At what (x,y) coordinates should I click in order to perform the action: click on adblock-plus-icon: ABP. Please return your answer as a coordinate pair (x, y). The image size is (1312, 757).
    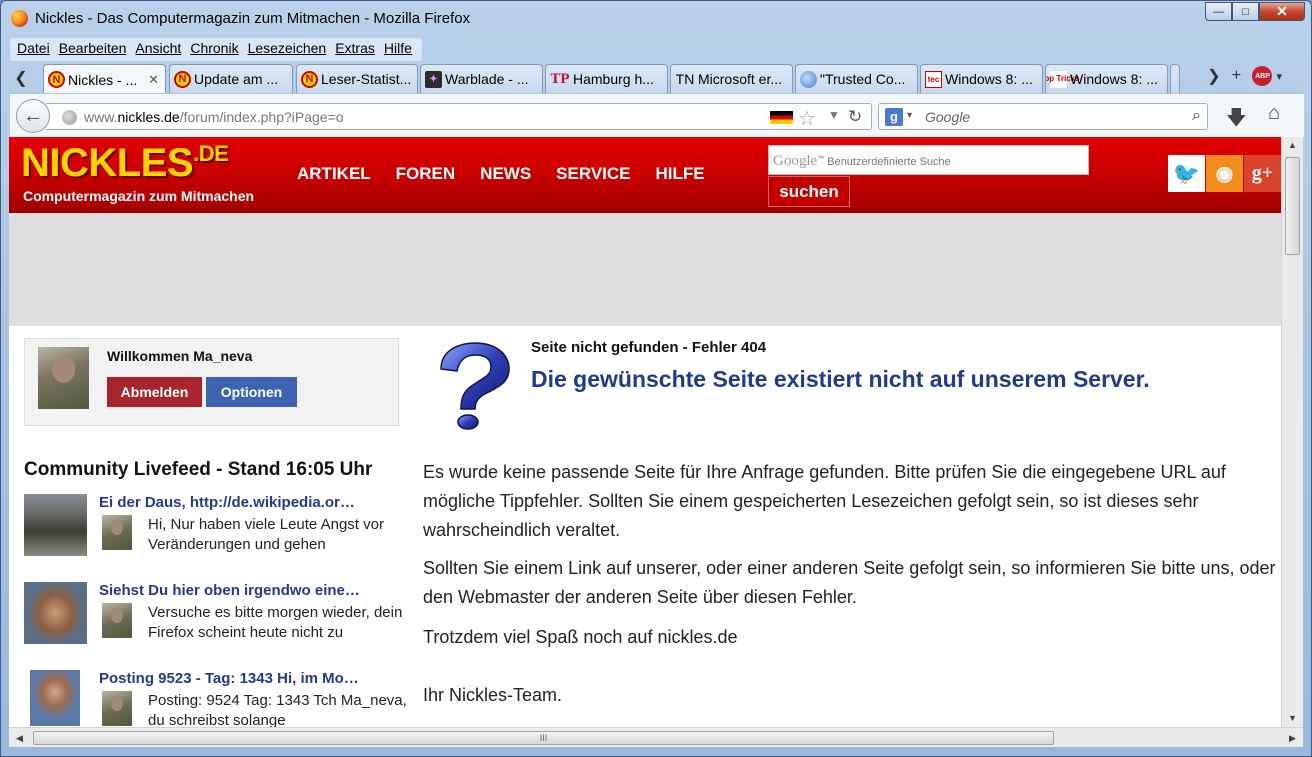
    Looking at the image, I should click on (1262, 76).